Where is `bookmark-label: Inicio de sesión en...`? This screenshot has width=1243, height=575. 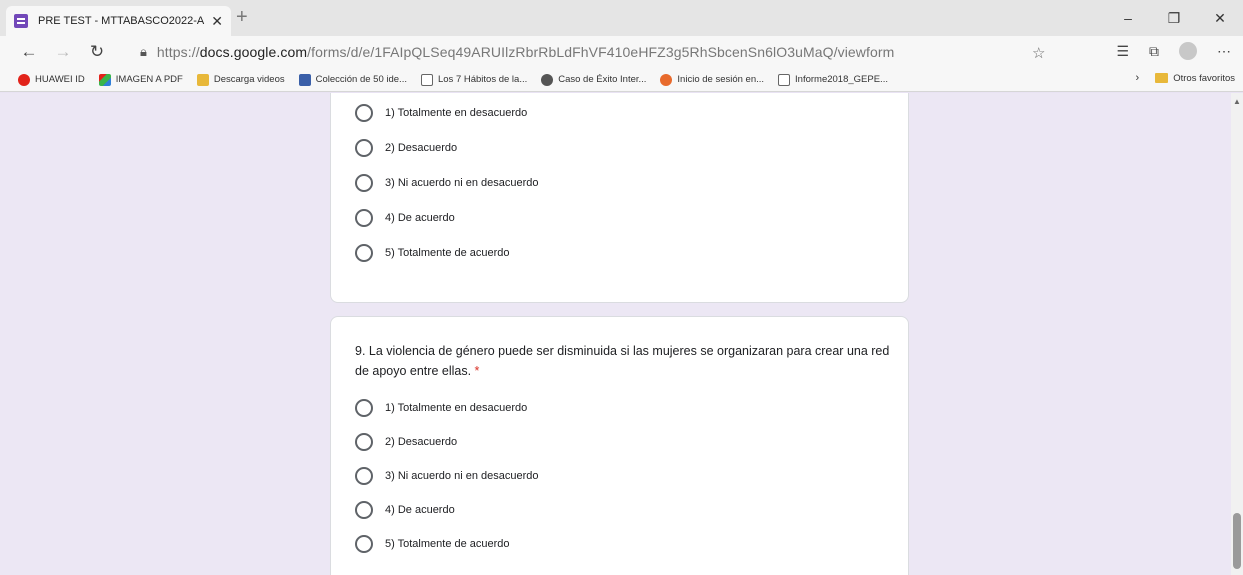 bookmark-label: Inicio de sesión en... is located at coordinates (721, 79).